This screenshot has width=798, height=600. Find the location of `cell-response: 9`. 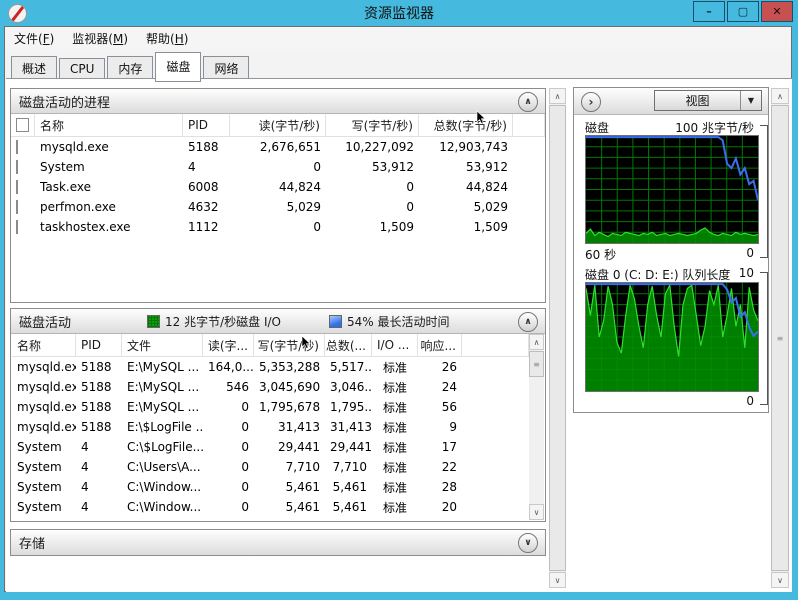

cell-response: 9 is located at coordinates (453, 427).